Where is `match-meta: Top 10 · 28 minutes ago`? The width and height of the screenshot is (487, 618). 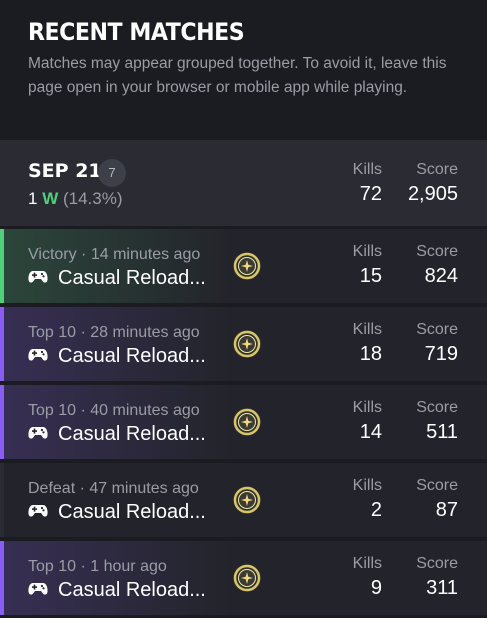
match-meta: Top 10 · 28 minutes ago is located at coordinates (114, 332).